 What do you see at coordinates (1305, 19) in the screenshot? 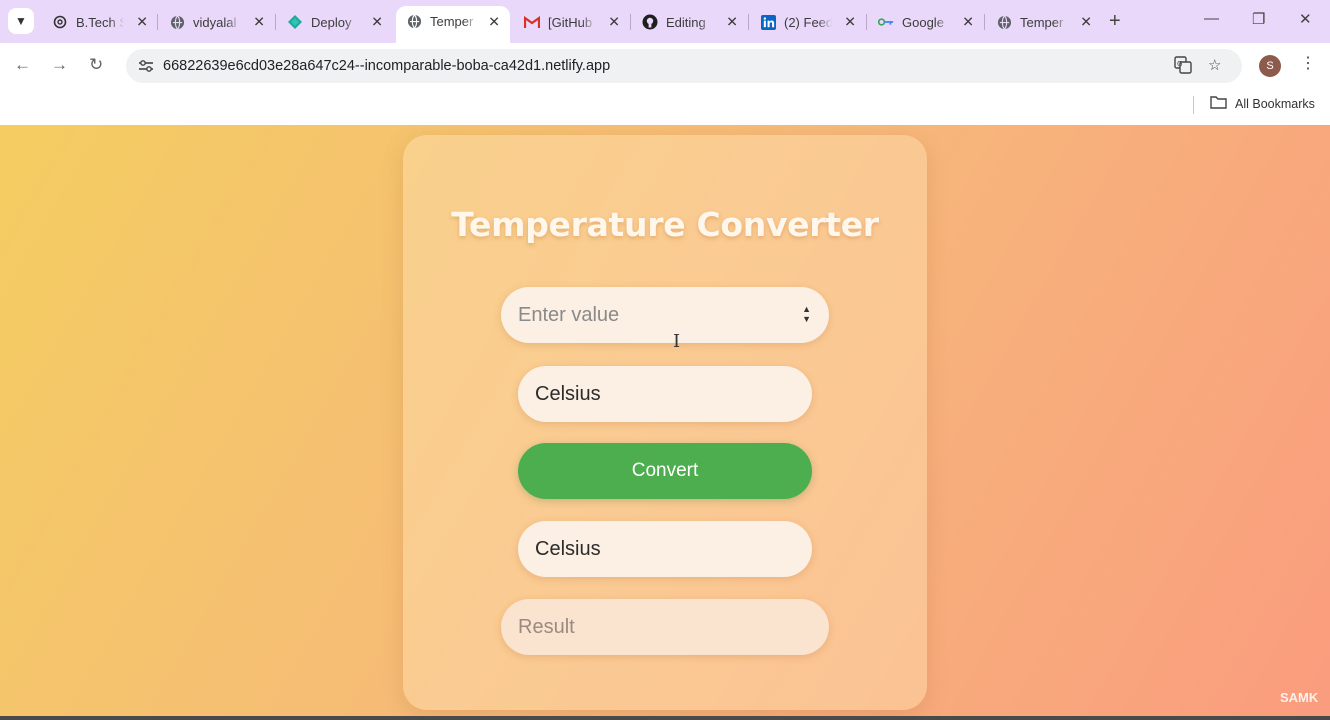
I see `window-close-icon: ✕` at bounding box center [1305, 19].